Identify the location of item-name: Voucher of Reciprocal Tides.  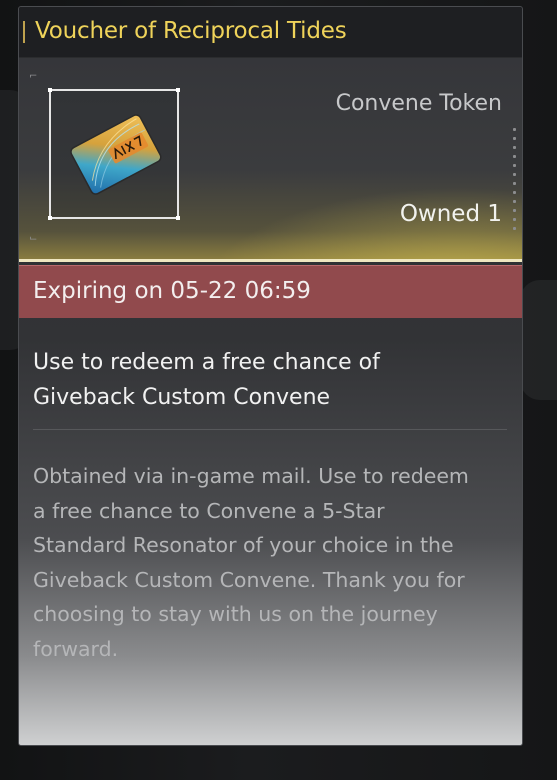
(191, 31).